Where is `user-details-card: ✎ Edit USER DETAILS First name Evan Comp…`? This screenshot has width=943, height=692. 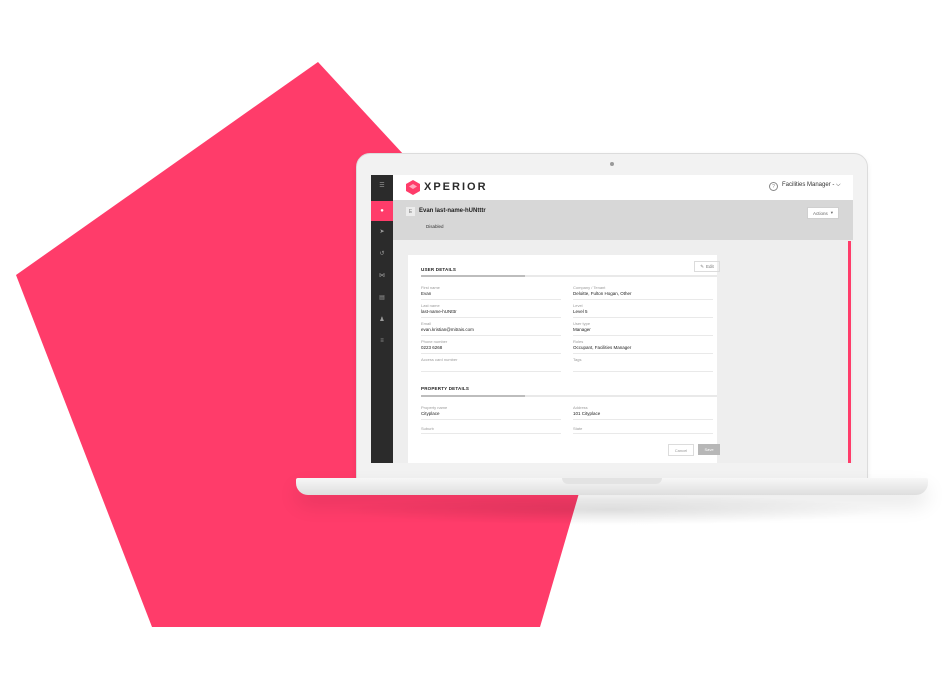
user-details-card: ✎ Edit USER DETAILS First name Evan Comp… is located at coordinates (564, 359).